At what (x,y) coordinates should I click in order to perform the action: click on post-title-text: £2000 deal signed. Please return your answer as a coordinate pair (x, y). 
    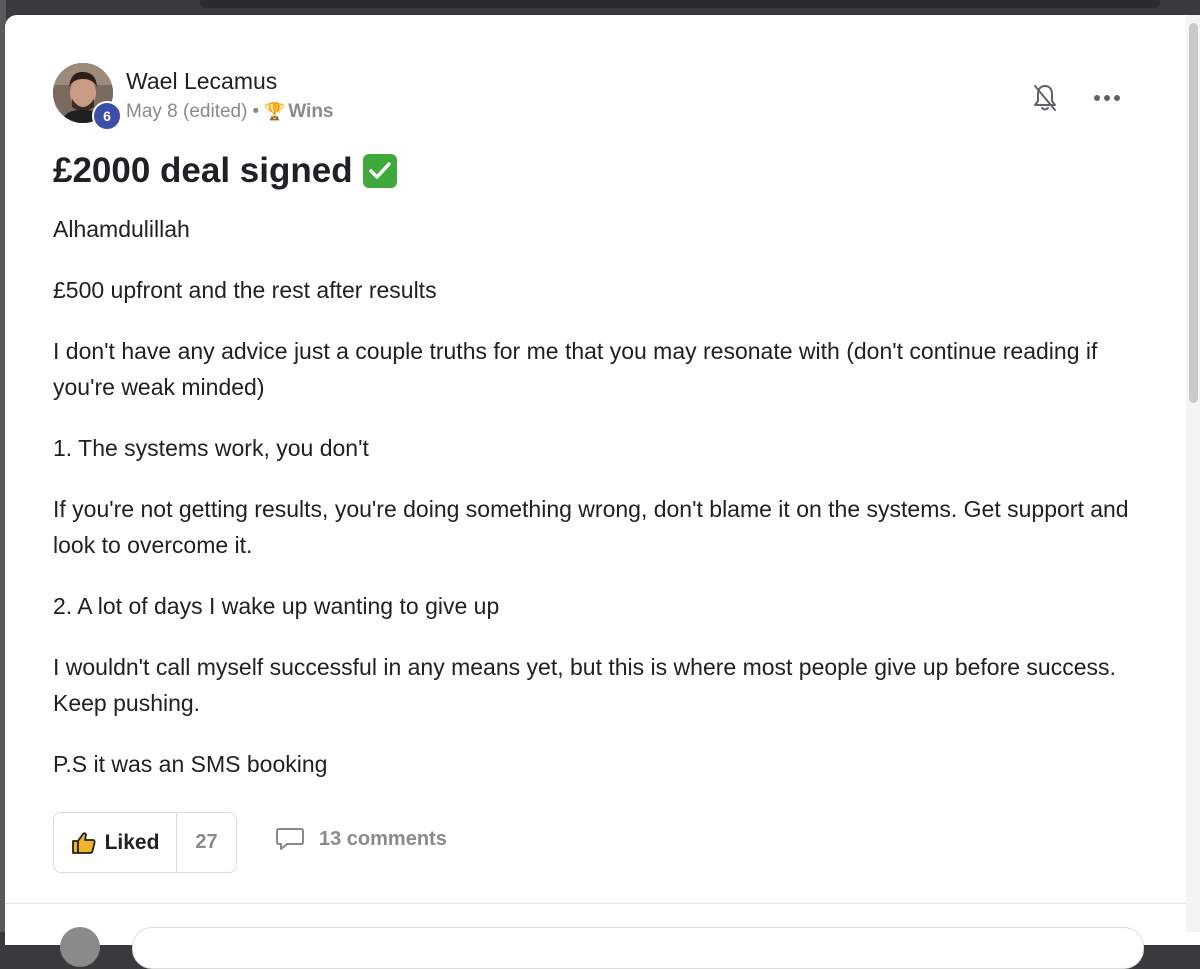
    Looking at the image, I should click on (203, 170).